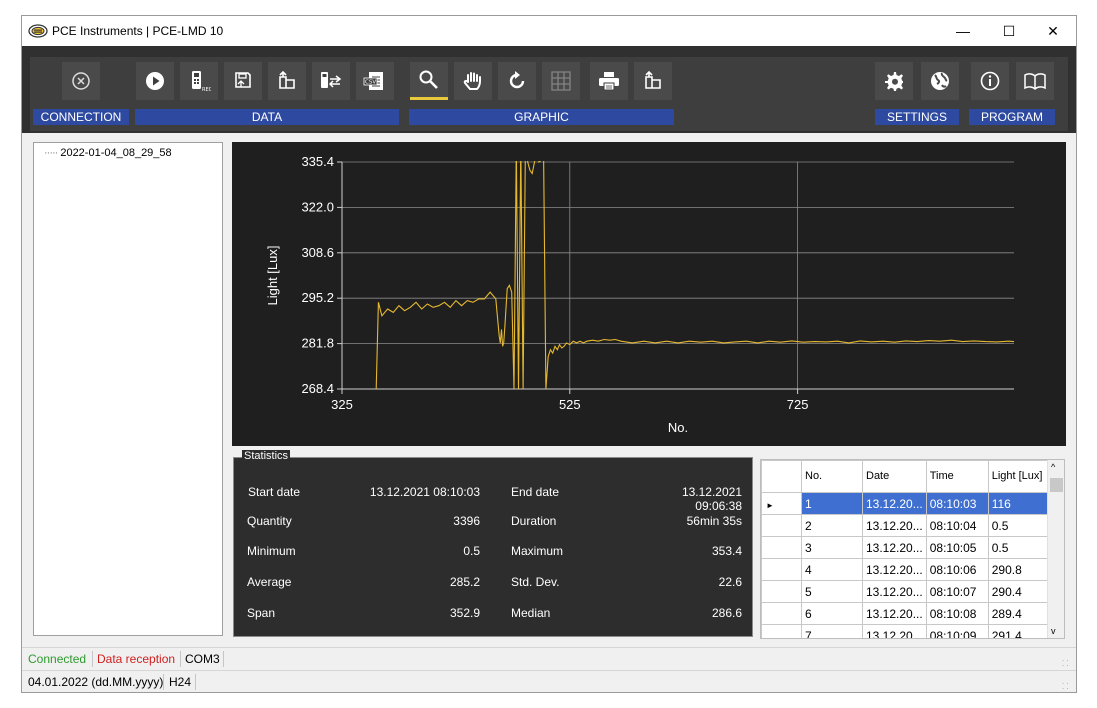 The width and height of the screenshot is (1097, 708). I want to click on table-row: 4 13.12.20... 08:10:06 290.8, so click(906, 569).